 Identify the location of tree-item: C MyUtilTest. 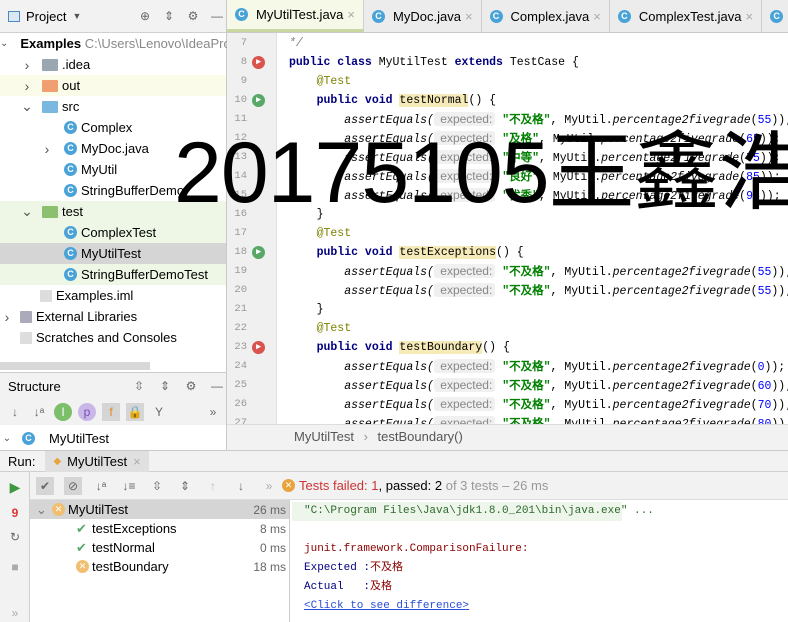
(113, 253).